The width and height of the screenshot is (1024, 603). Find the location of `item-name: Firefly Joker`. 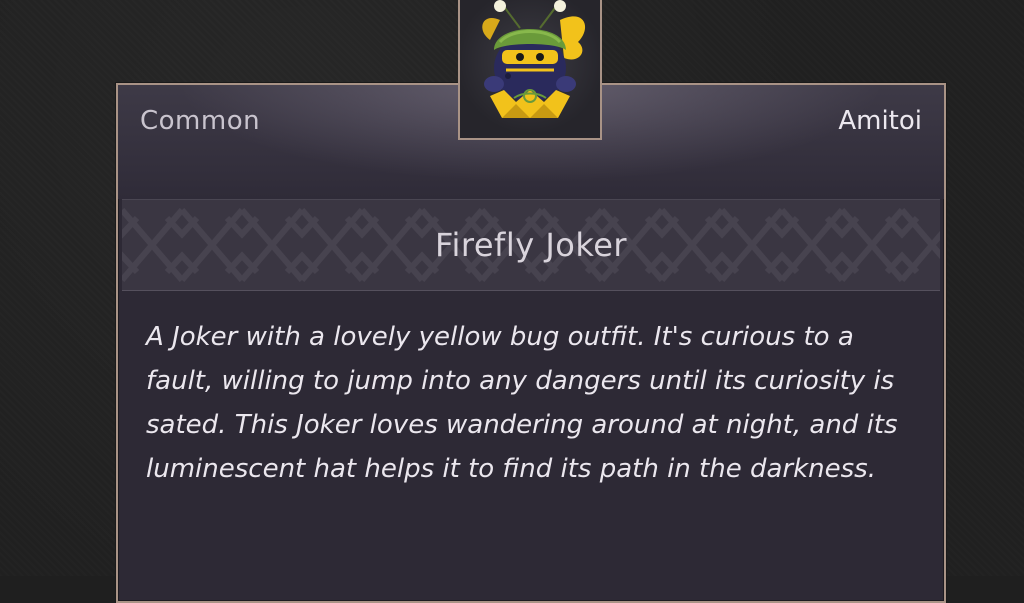

item-name: Firefly Joker is located at coordinates (531, 245).